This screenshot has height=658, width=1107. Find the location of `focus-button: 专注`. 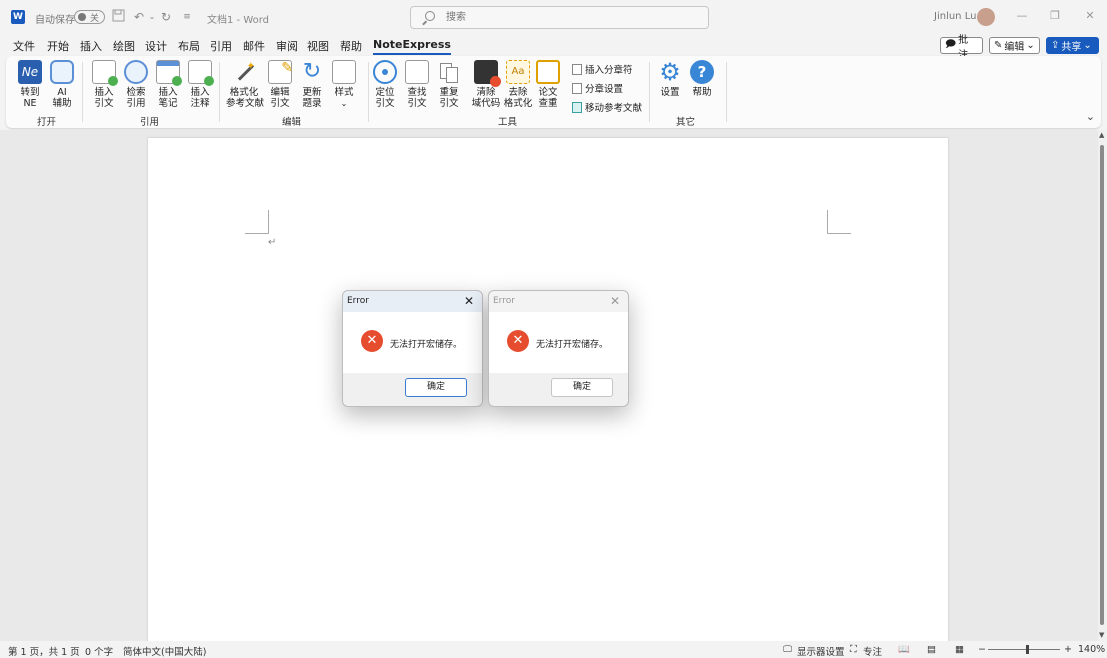

focus-button: 专注 is located at coordinates (872, 651).